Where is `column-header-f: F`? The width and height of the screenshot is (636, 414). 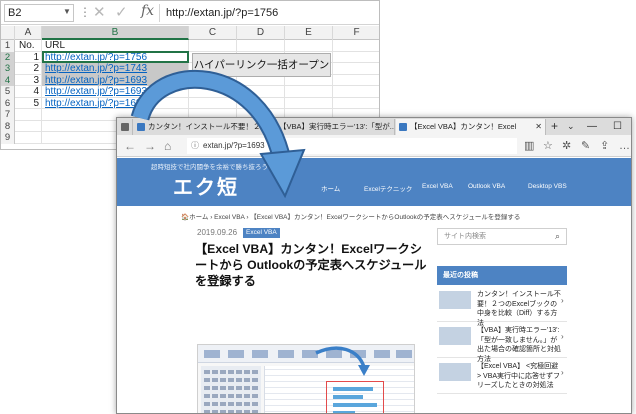 column-header-f: F is located at coordinates (356, 33).